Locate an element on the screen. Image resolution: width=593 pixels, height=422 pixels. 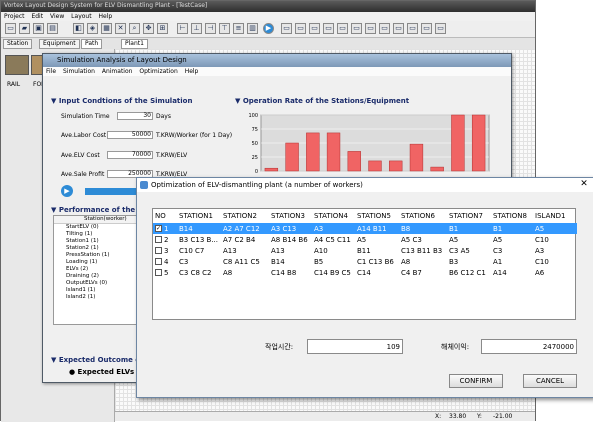
sim-menu-help: Help is located at coordinates (192, 71).